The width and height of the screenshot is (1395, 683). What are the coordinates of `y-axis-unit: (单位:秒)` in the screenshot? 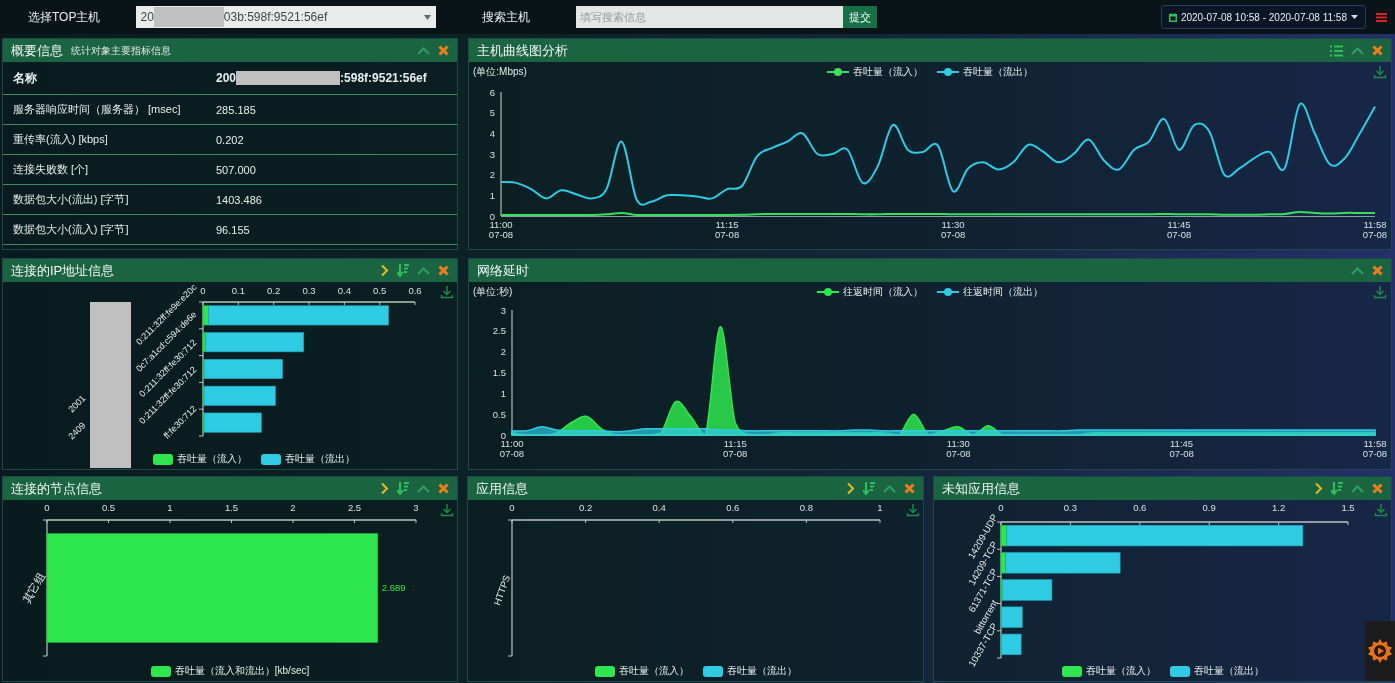 It's located at (493, 292).